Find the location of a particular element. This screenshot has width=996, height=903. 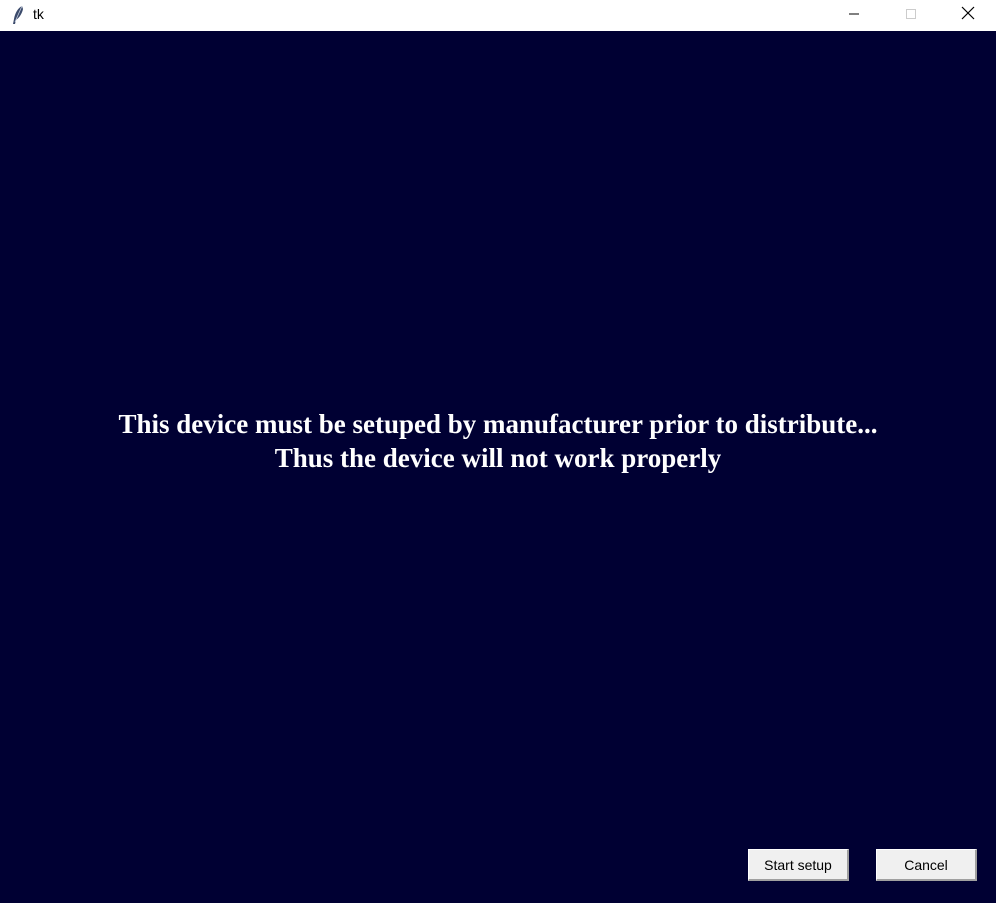

close-button is located at coordinates (967, 14).